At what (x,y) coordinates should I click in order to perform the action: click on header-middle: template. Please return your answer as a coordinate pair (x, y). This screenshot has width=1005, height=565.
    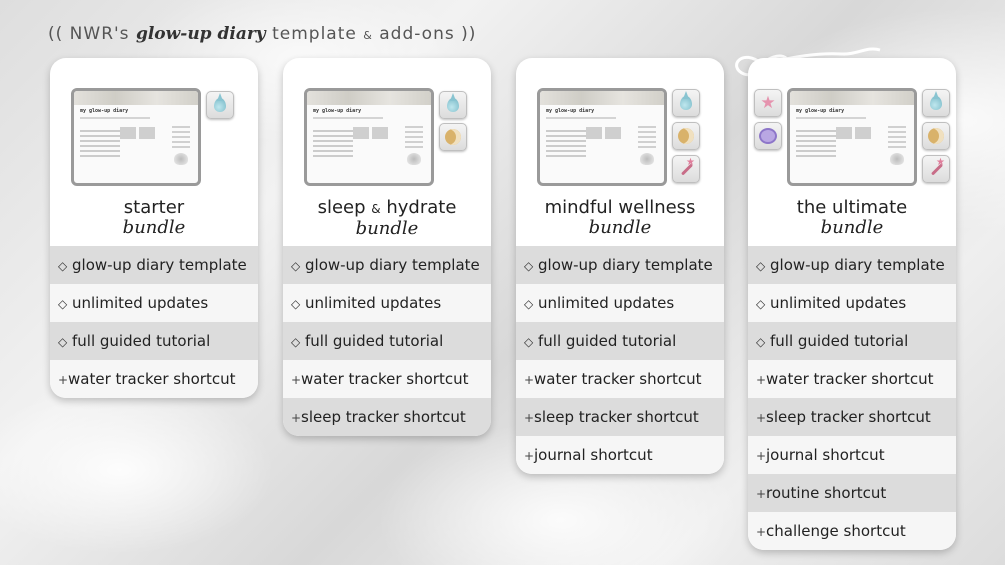
    Looking at the image, I should click on (314, 34).